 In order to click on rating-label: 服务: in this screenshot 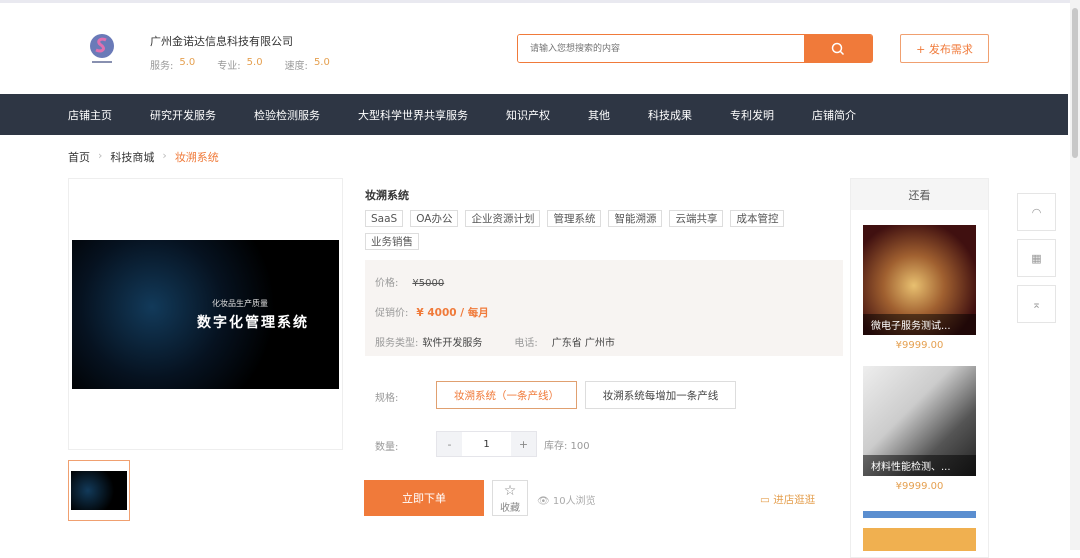, I will do `click(162, 66)`.